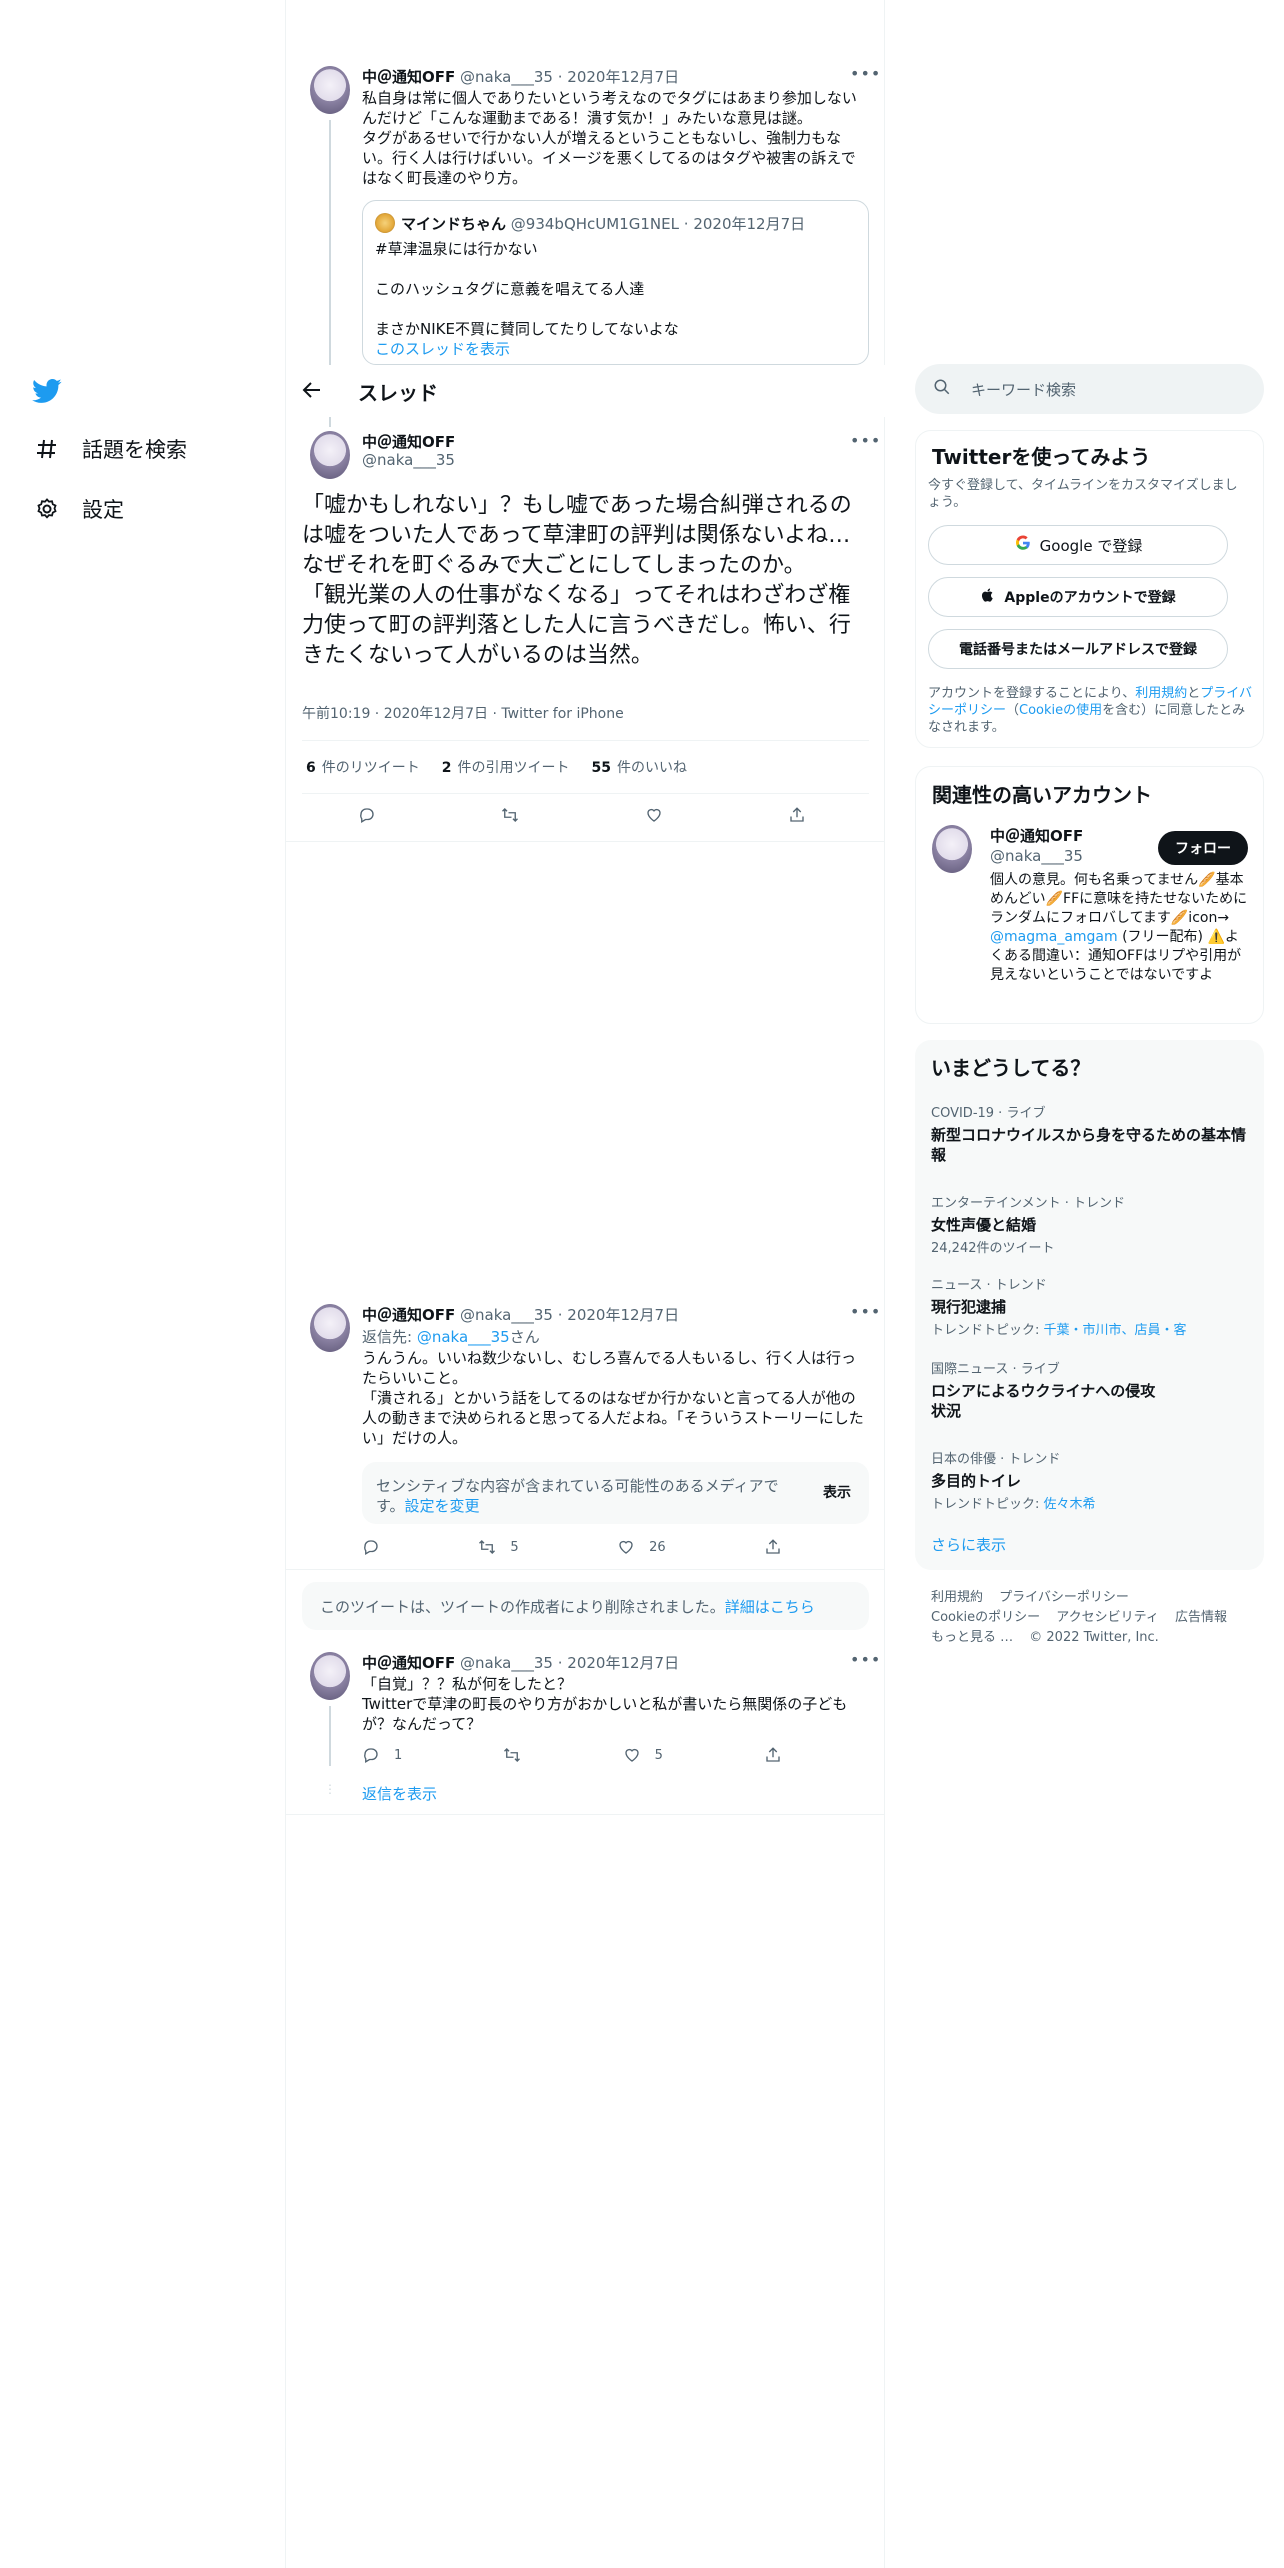 The height and width of the screenshot is (2568, 1284). I want to click on back-arrow-icon, so click(313, 391).